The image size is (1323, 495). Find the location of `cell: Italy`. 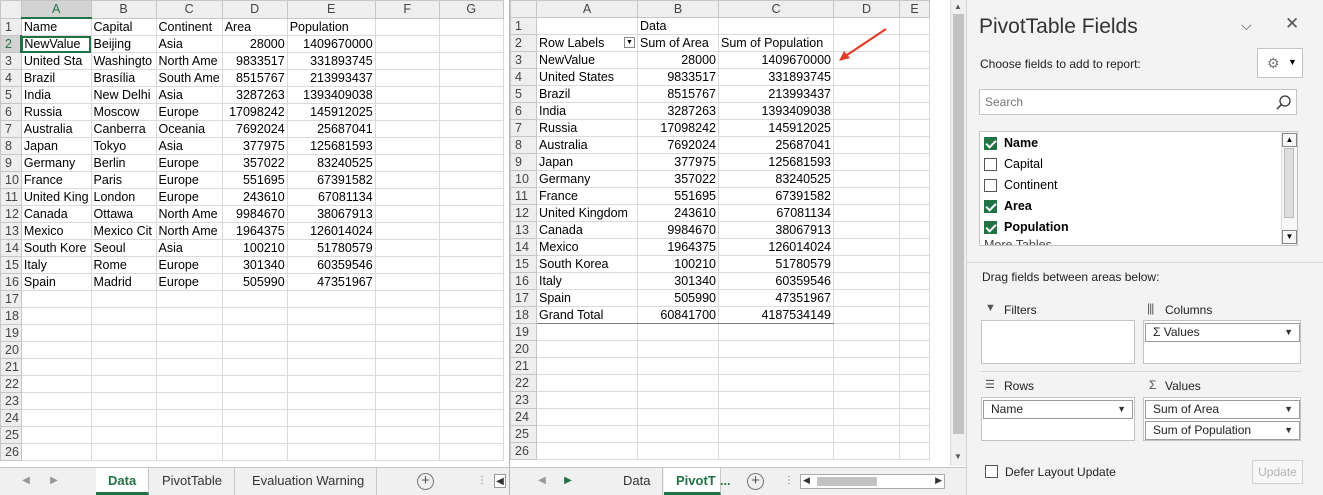

cell: Italy is located at coordinates (587, 281).